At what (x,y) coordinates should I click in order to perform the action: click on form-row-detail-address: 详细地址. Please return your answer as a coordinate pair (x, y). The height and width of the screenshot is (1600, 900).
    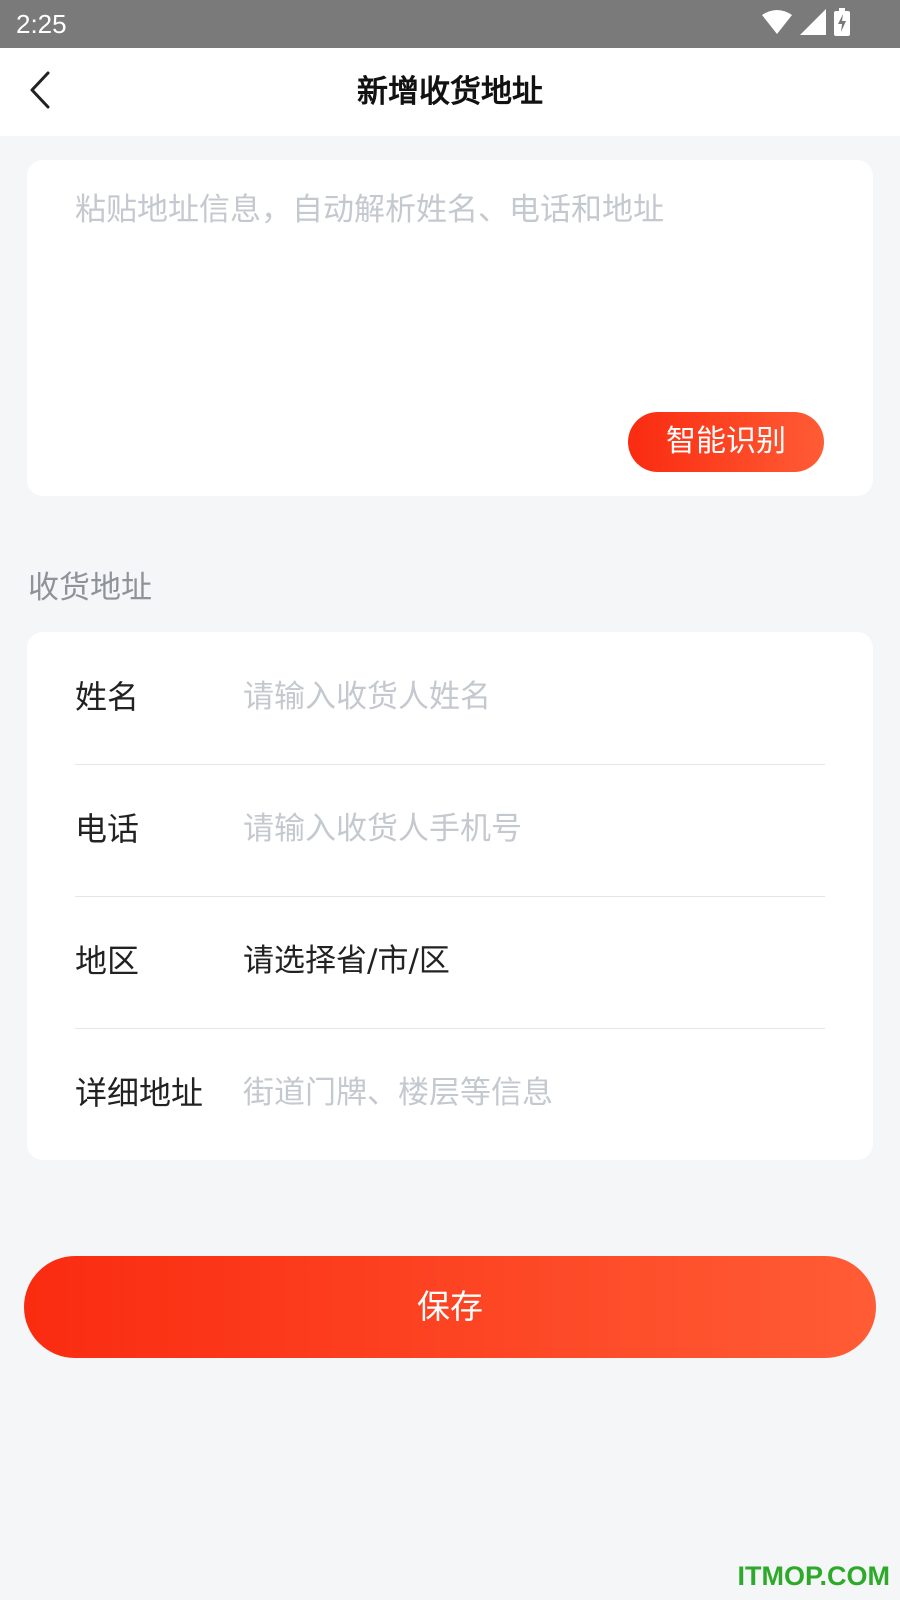
    Looking at the image, I should click on (450, 1094).